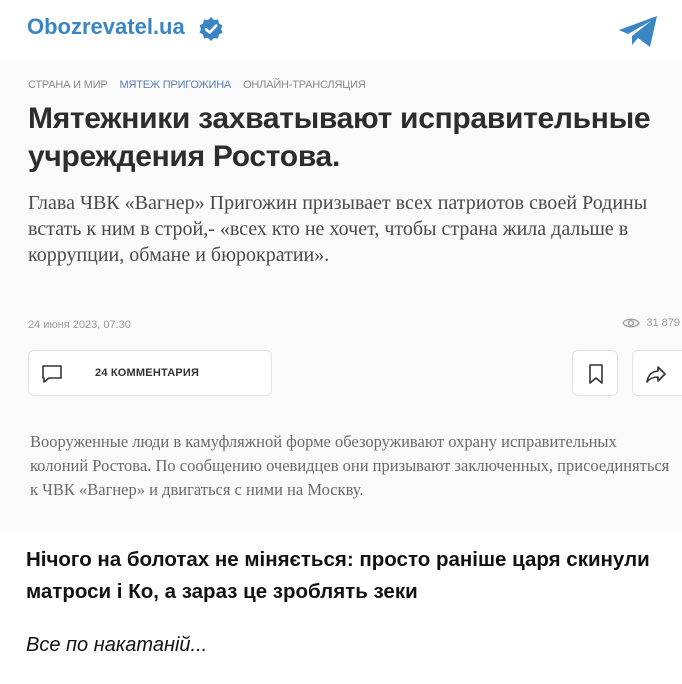 This screenshot has height=684, width=682. I want to click on share-arrow-icon, so click(656, 374).